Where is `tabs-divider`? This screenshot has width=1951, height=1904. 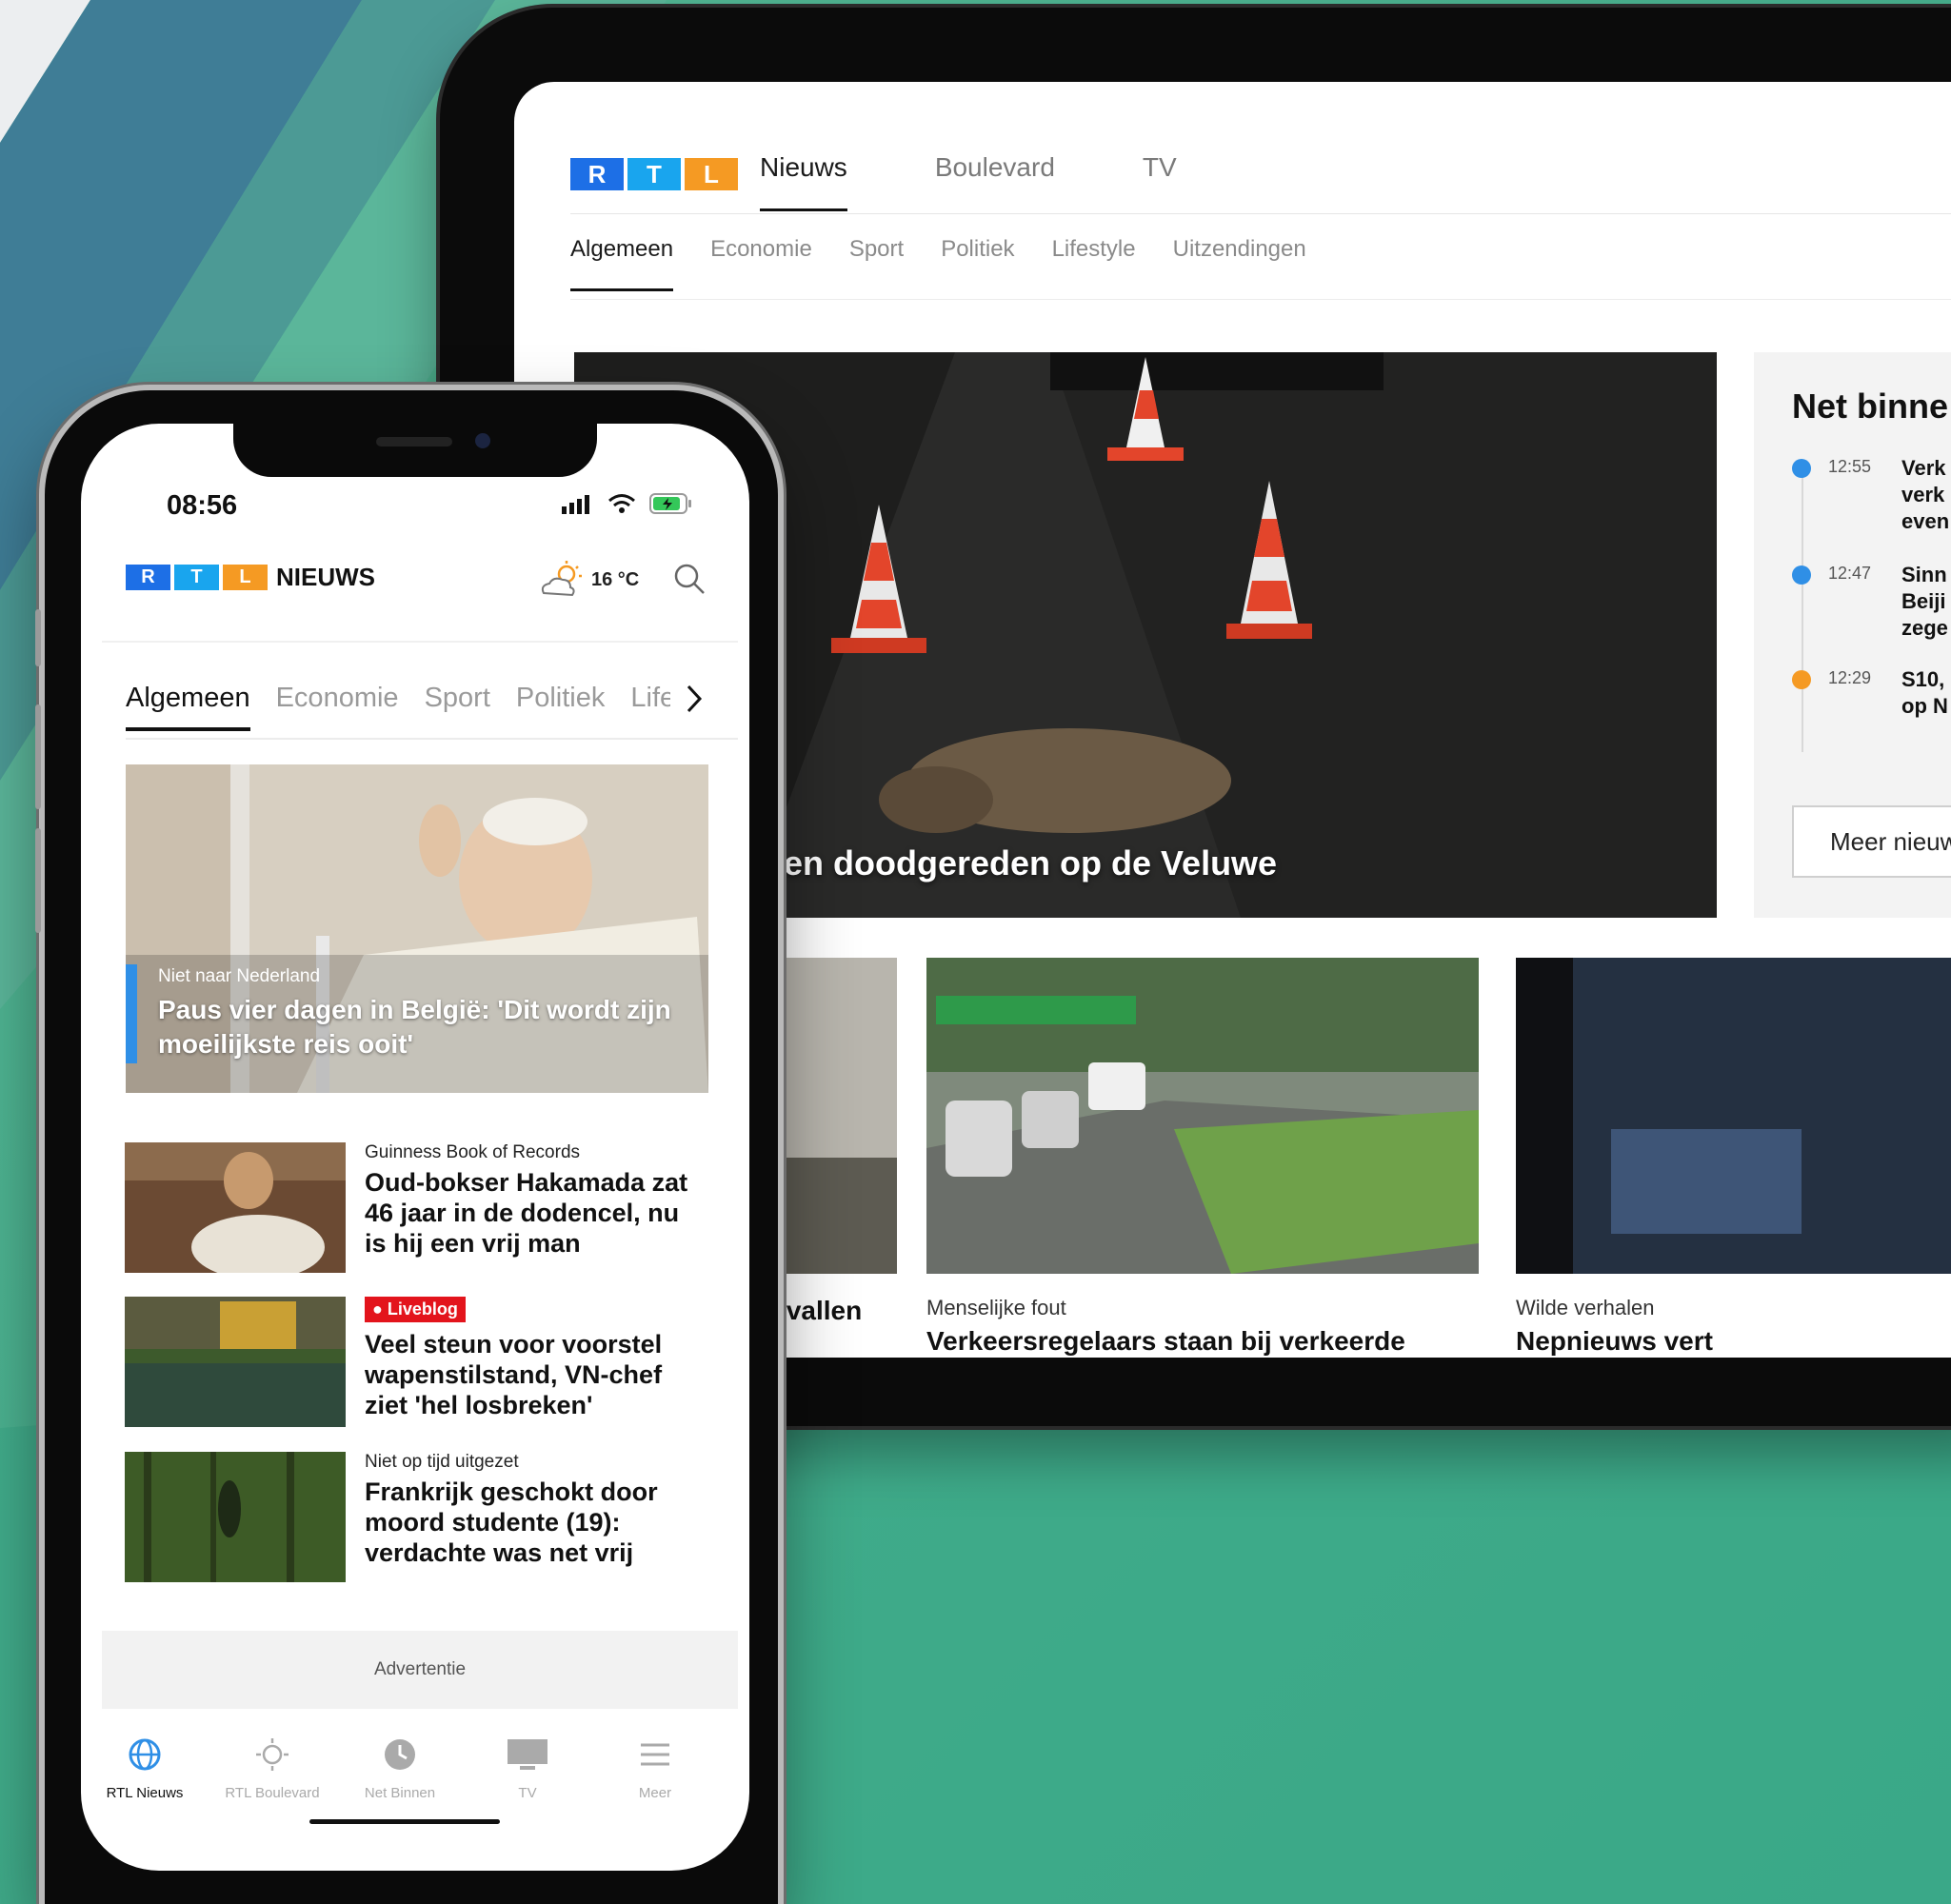
tabs-divider is located at coordinates (432, 739).